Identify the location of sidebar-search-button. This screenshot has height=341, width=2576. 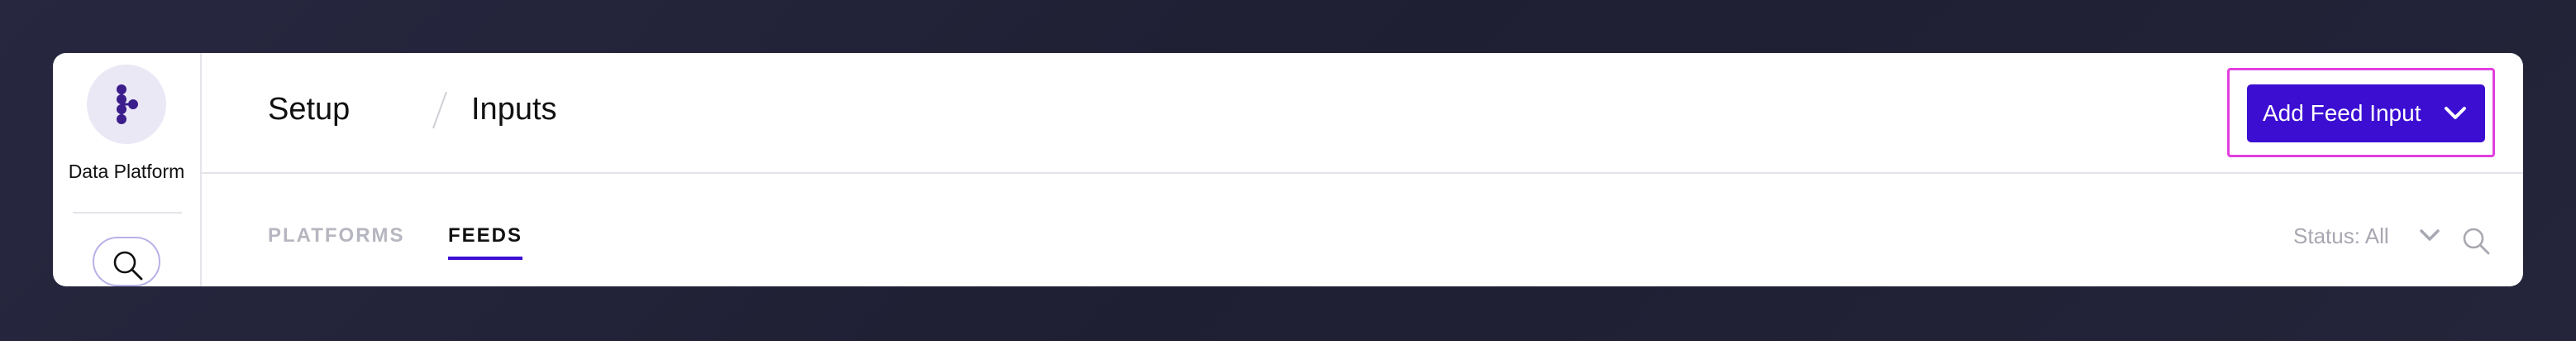
(126, 261).